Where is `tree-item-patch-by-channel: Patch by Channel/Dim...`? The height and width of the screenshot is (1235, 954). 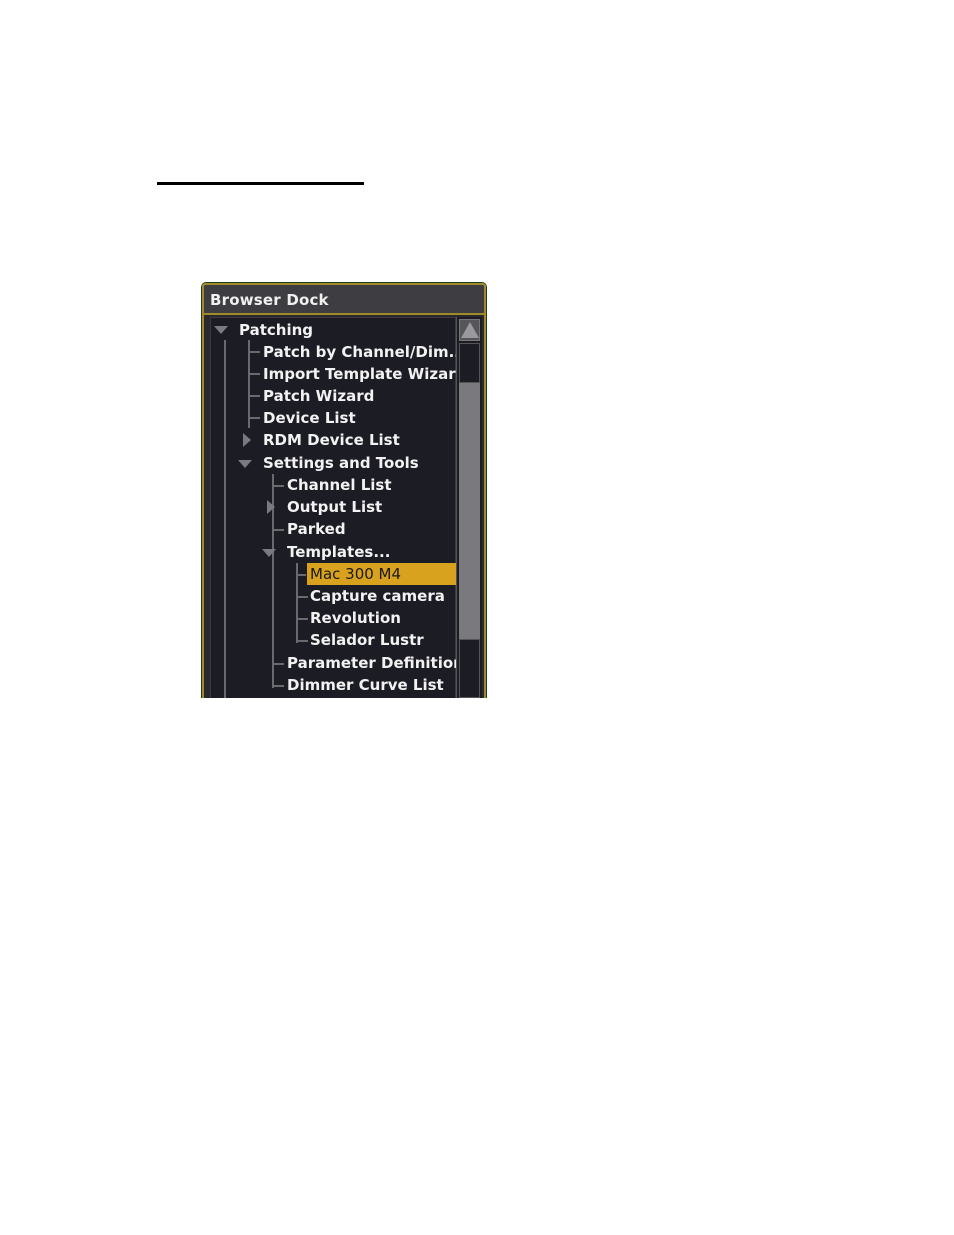
tree-item-patch-by-channel: Patch by Channel/Dim... is located at coordinates (364, 352).